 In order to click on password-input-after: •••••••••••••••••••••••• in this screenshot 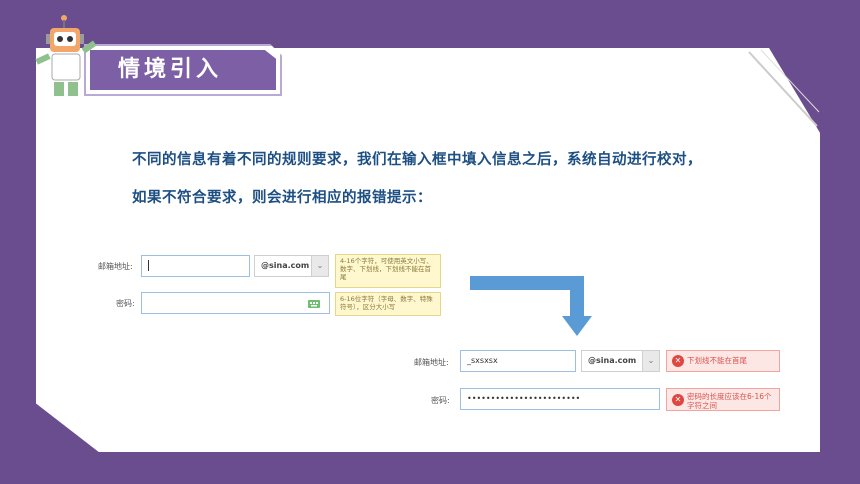, I will do `click(560, 399)`.